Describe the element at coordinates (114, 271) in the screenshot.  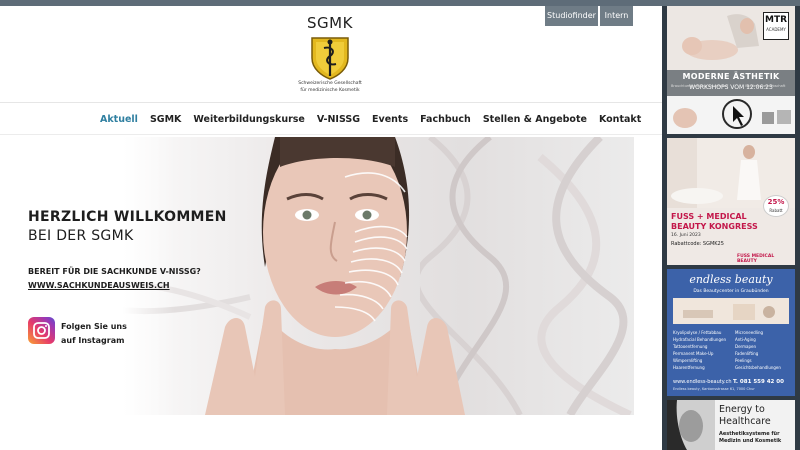
I see `hero-question: BEREIT FÜR DIE SACHKUNDE V-NISSG?` at that location.